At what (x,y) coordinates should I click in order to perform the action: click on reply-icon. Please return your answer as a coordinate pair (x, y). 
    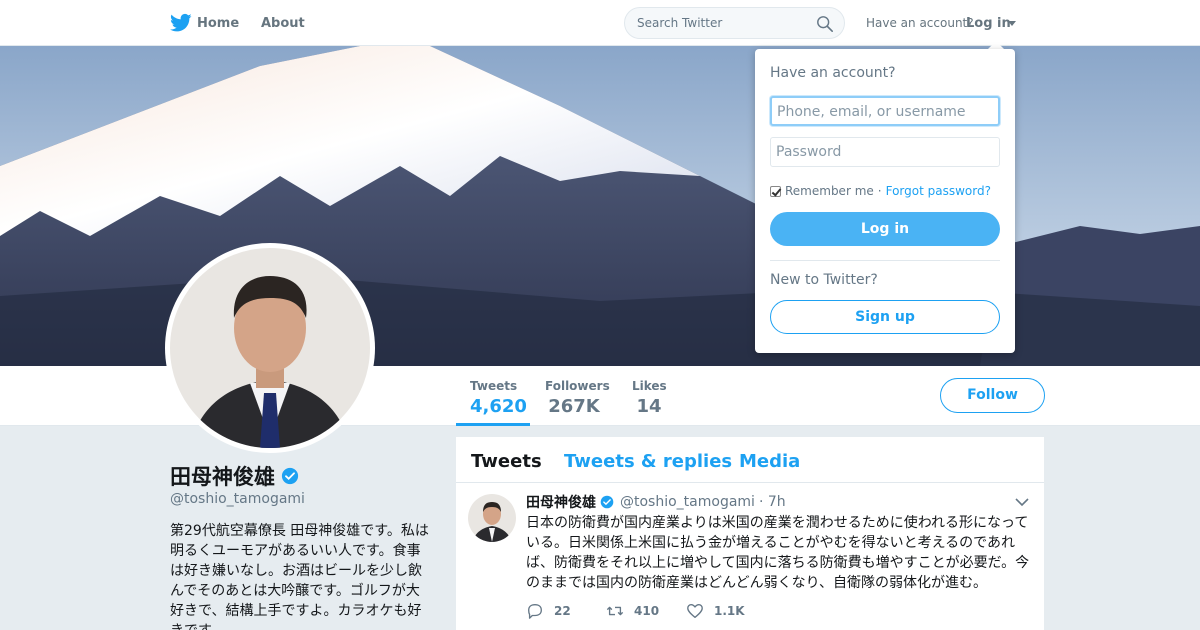
    Looking at the image, I should click on (535, 611).